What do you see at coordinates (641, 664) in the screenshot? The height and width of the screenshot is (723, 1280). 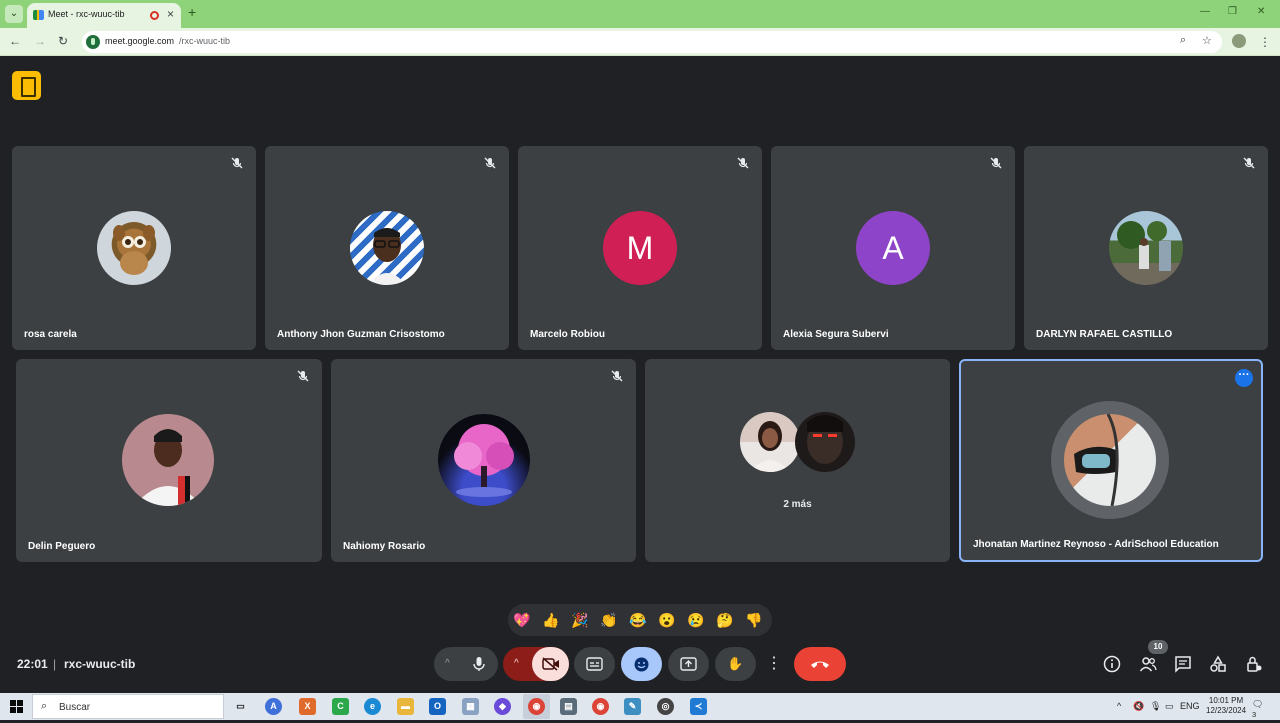 I see `send-reaction-button` at bounding box center [641, 664].